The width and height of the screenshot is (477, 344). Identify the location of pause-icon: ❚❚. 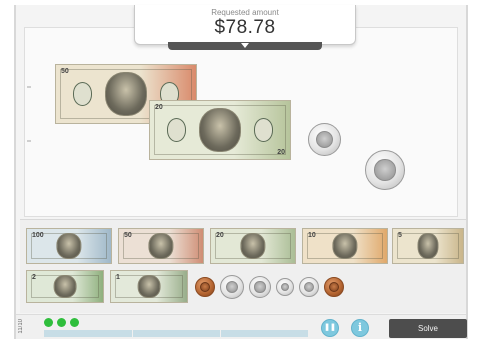
(330, 327).